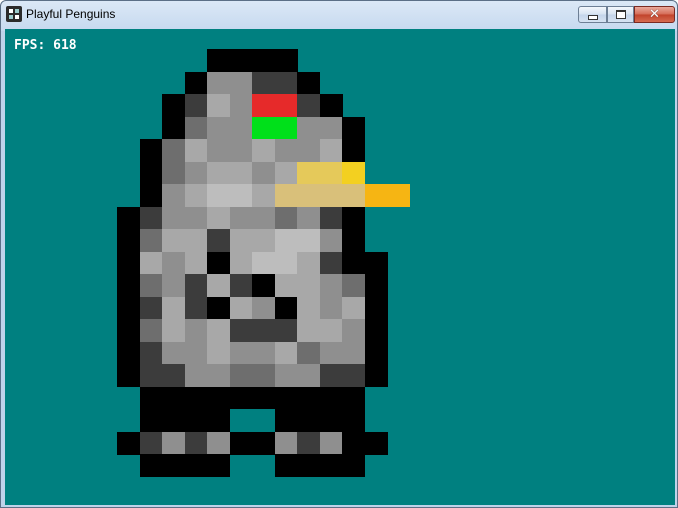 The image size is (678, 508). I want to click on close-icon: ✕, so click(654, 14).